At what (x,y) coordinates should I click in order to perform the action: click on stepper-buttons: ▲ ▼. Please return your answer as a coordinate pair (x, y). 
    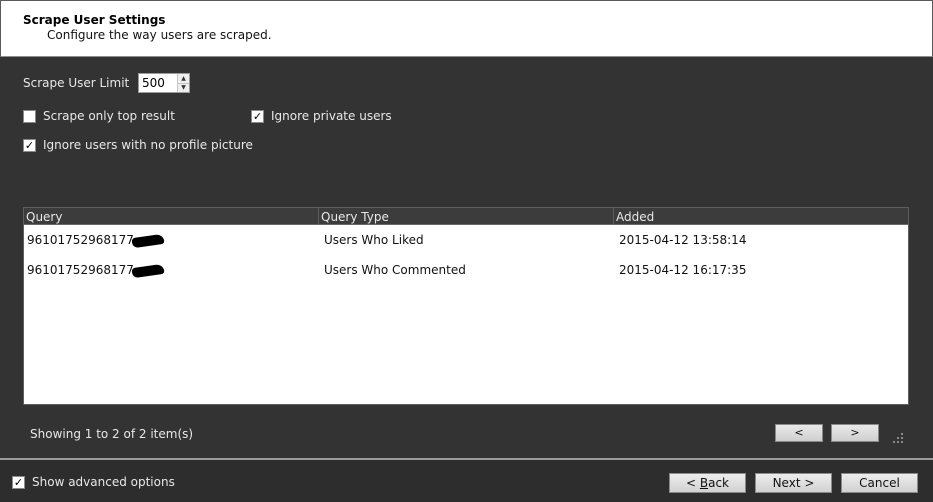
    Looking at the image, I should click on (183, 83).